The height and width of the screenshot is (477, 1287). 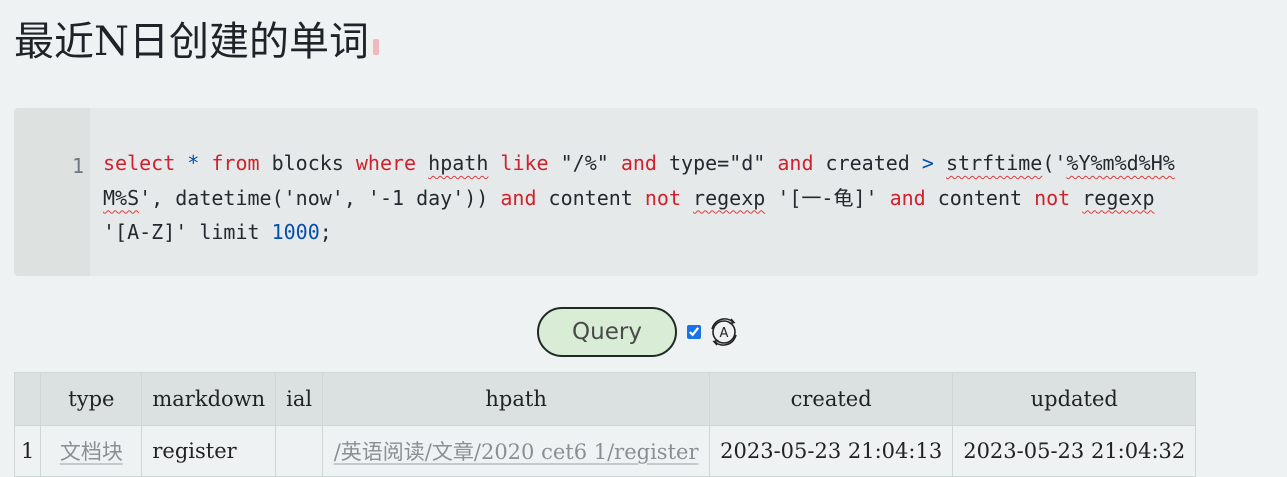 What do you see at coordinates (675, 232) in the screenshot?
I see `code-line: '[A-Z]' limit 1000;` at bounding box center [675, 232].